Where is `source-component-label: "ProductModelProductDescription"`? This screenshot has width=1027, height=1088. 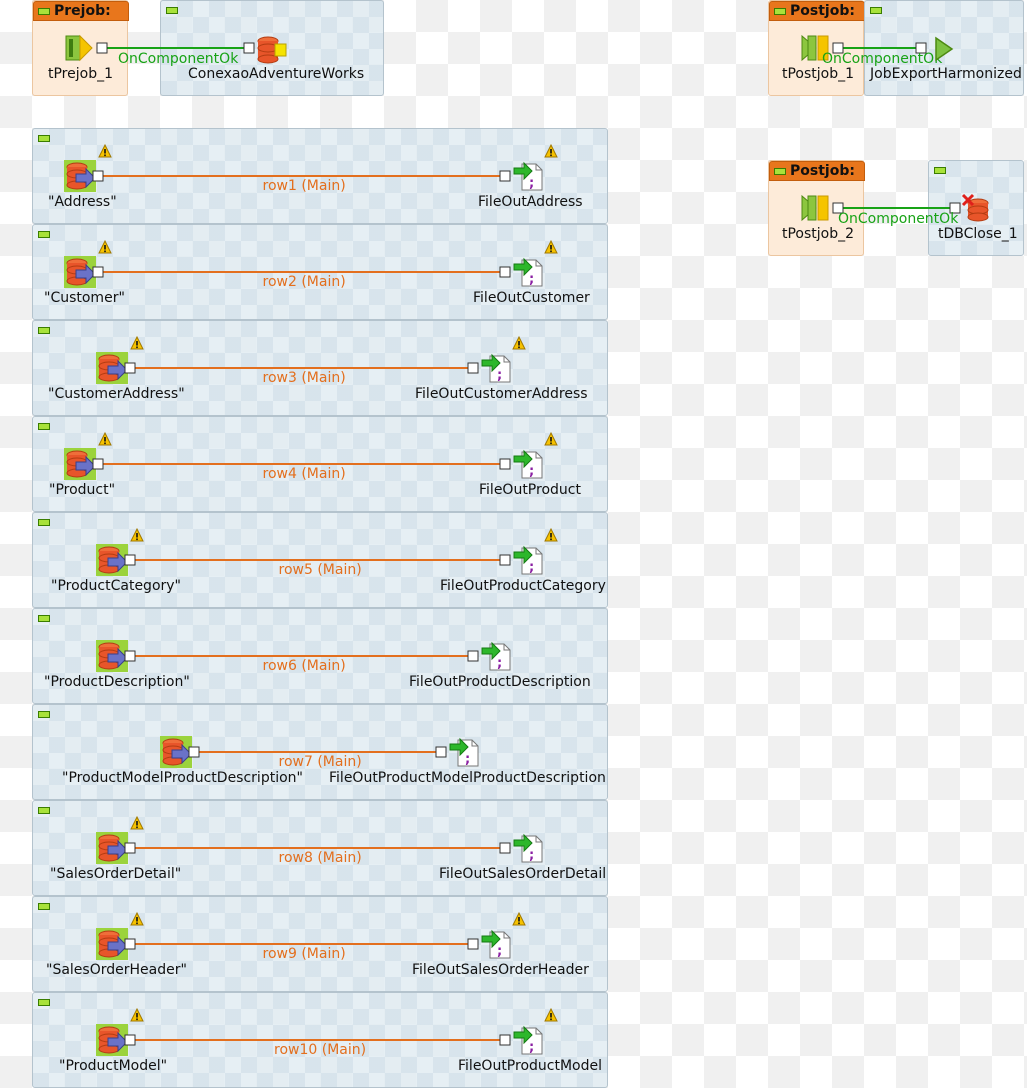 source-component-label: "ProductModelProductDescription" is located at coordinates (182, 778).